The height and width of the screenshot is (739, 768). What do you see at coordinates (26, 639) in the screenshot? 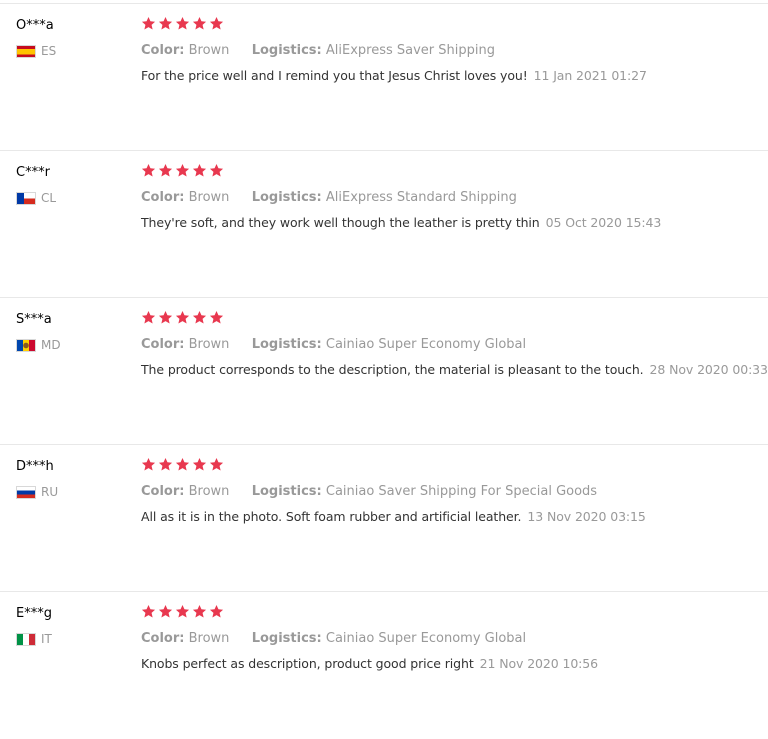
I see `italy-flag-icon` at bounding box center [26, 639].